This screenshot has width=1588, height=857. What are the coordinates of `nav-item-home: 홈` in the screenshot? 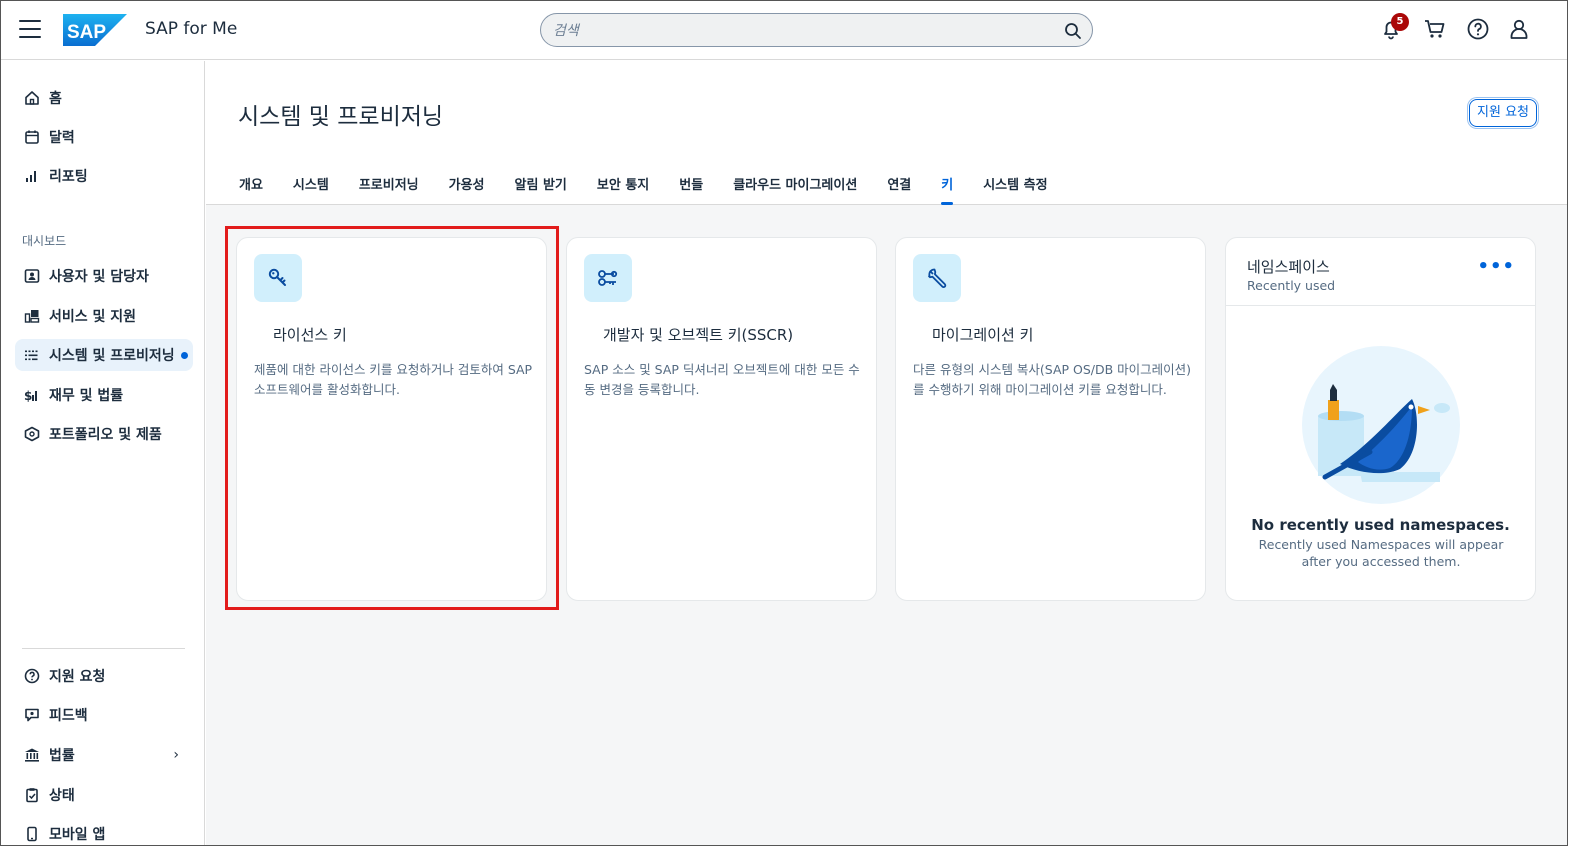 It's located at (104, 98).